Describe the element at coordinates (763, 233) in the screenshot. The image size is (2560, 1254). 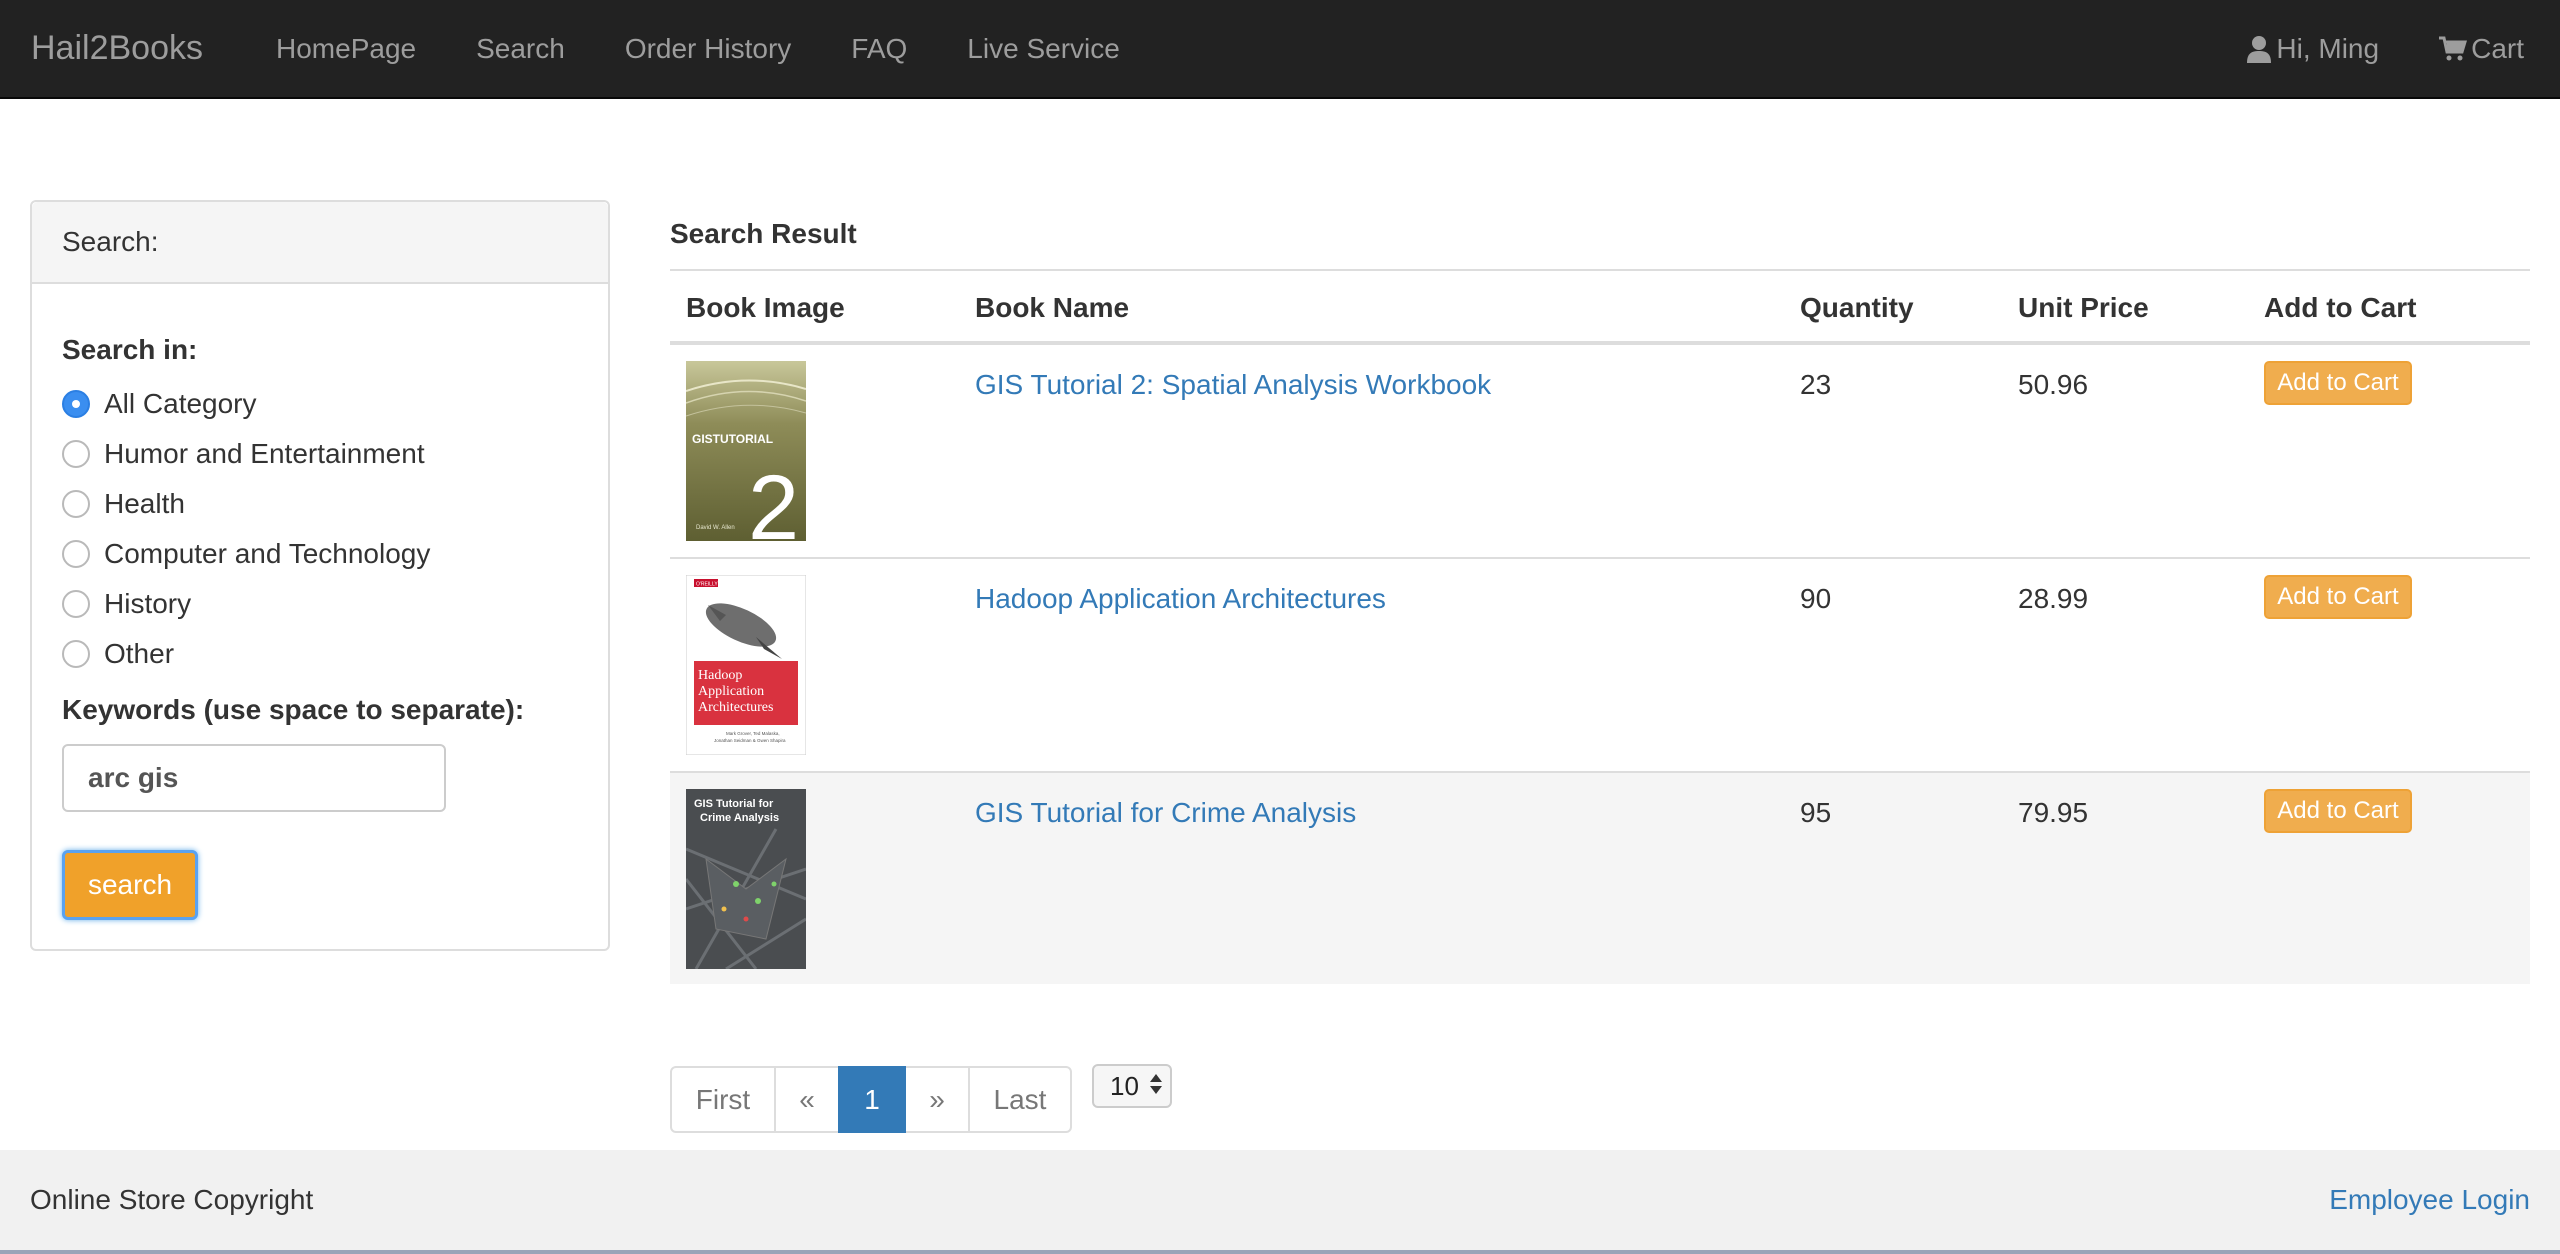
I see `search-result-title: Search Result` at that location.